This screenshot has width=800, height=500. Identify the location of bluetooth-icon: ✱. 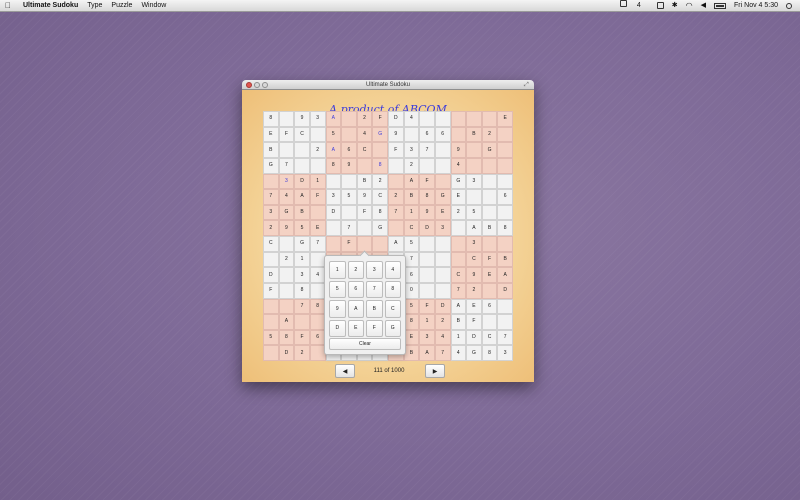
(675, 5).